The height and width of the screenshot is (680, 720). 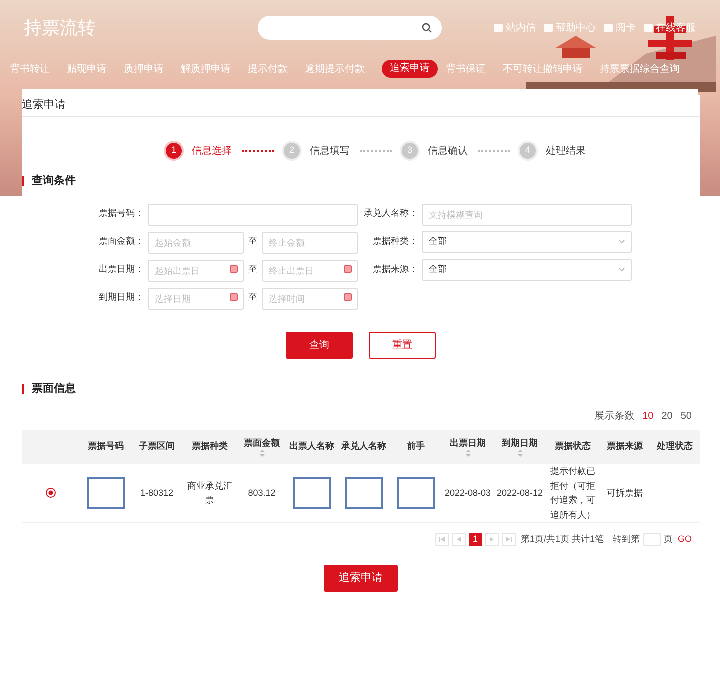 I want to click on page-size-label: 展示条数, so click(x=614, y=417).